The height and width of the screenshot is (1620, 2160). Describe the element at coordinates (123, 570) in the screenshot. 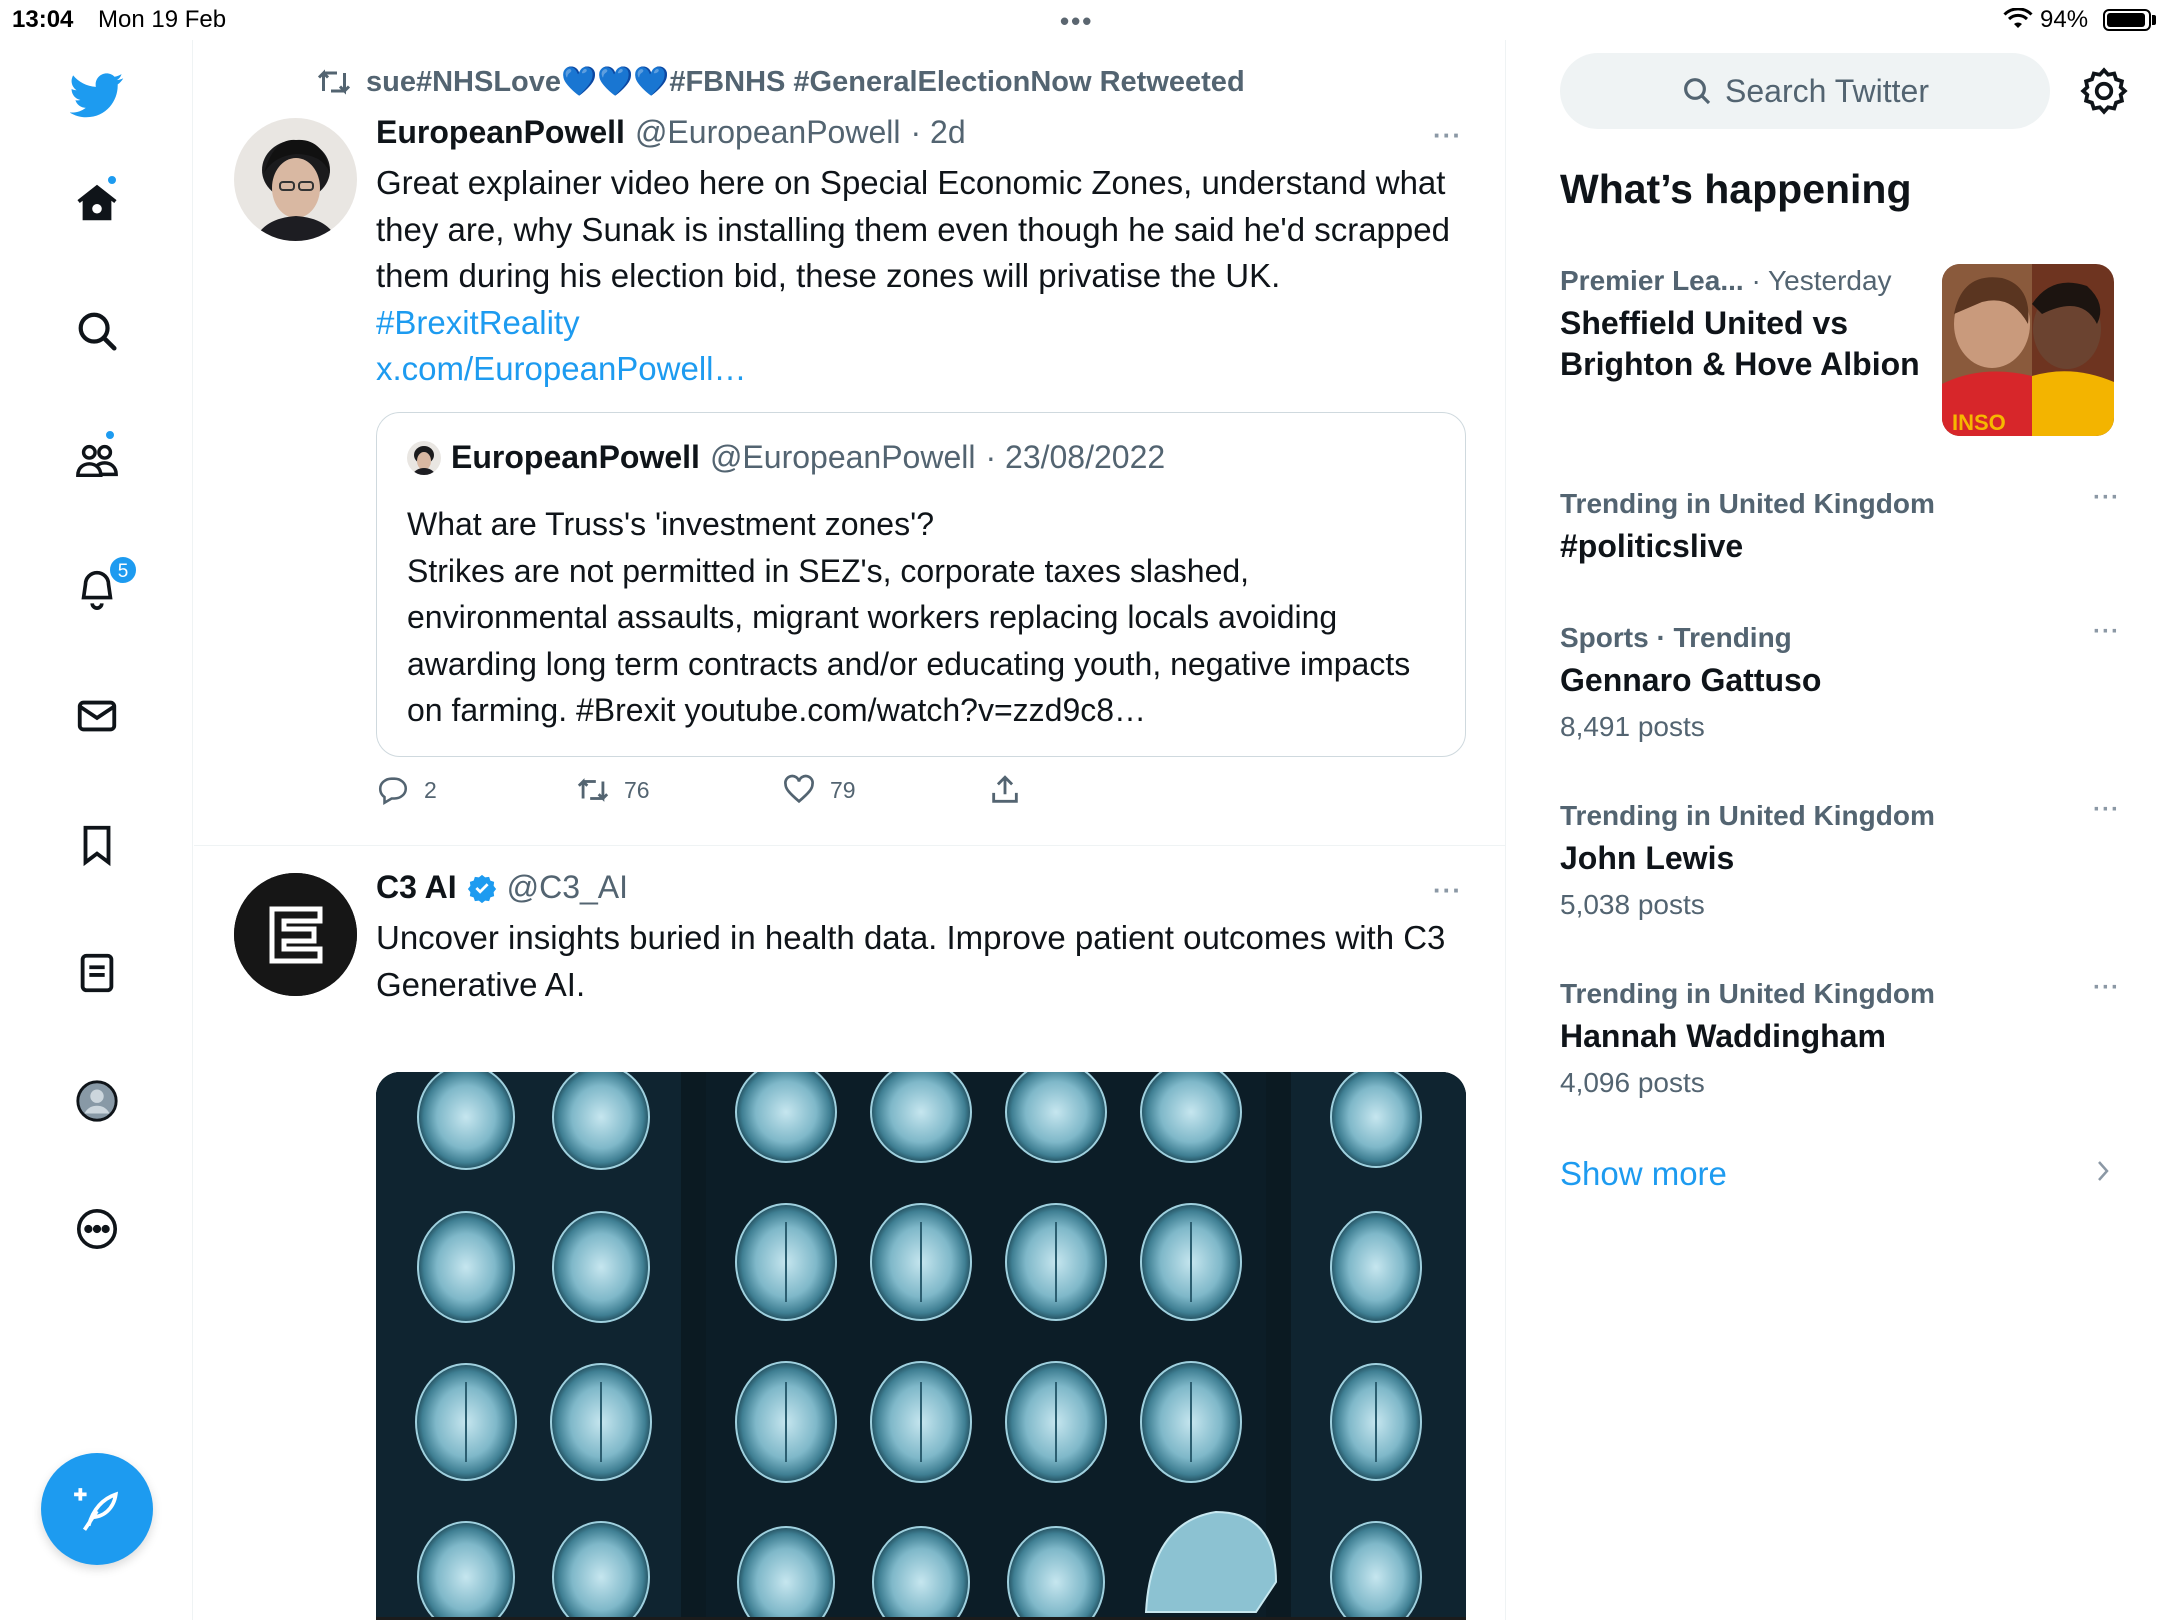

I see `notifications-badge: 5` at that location.